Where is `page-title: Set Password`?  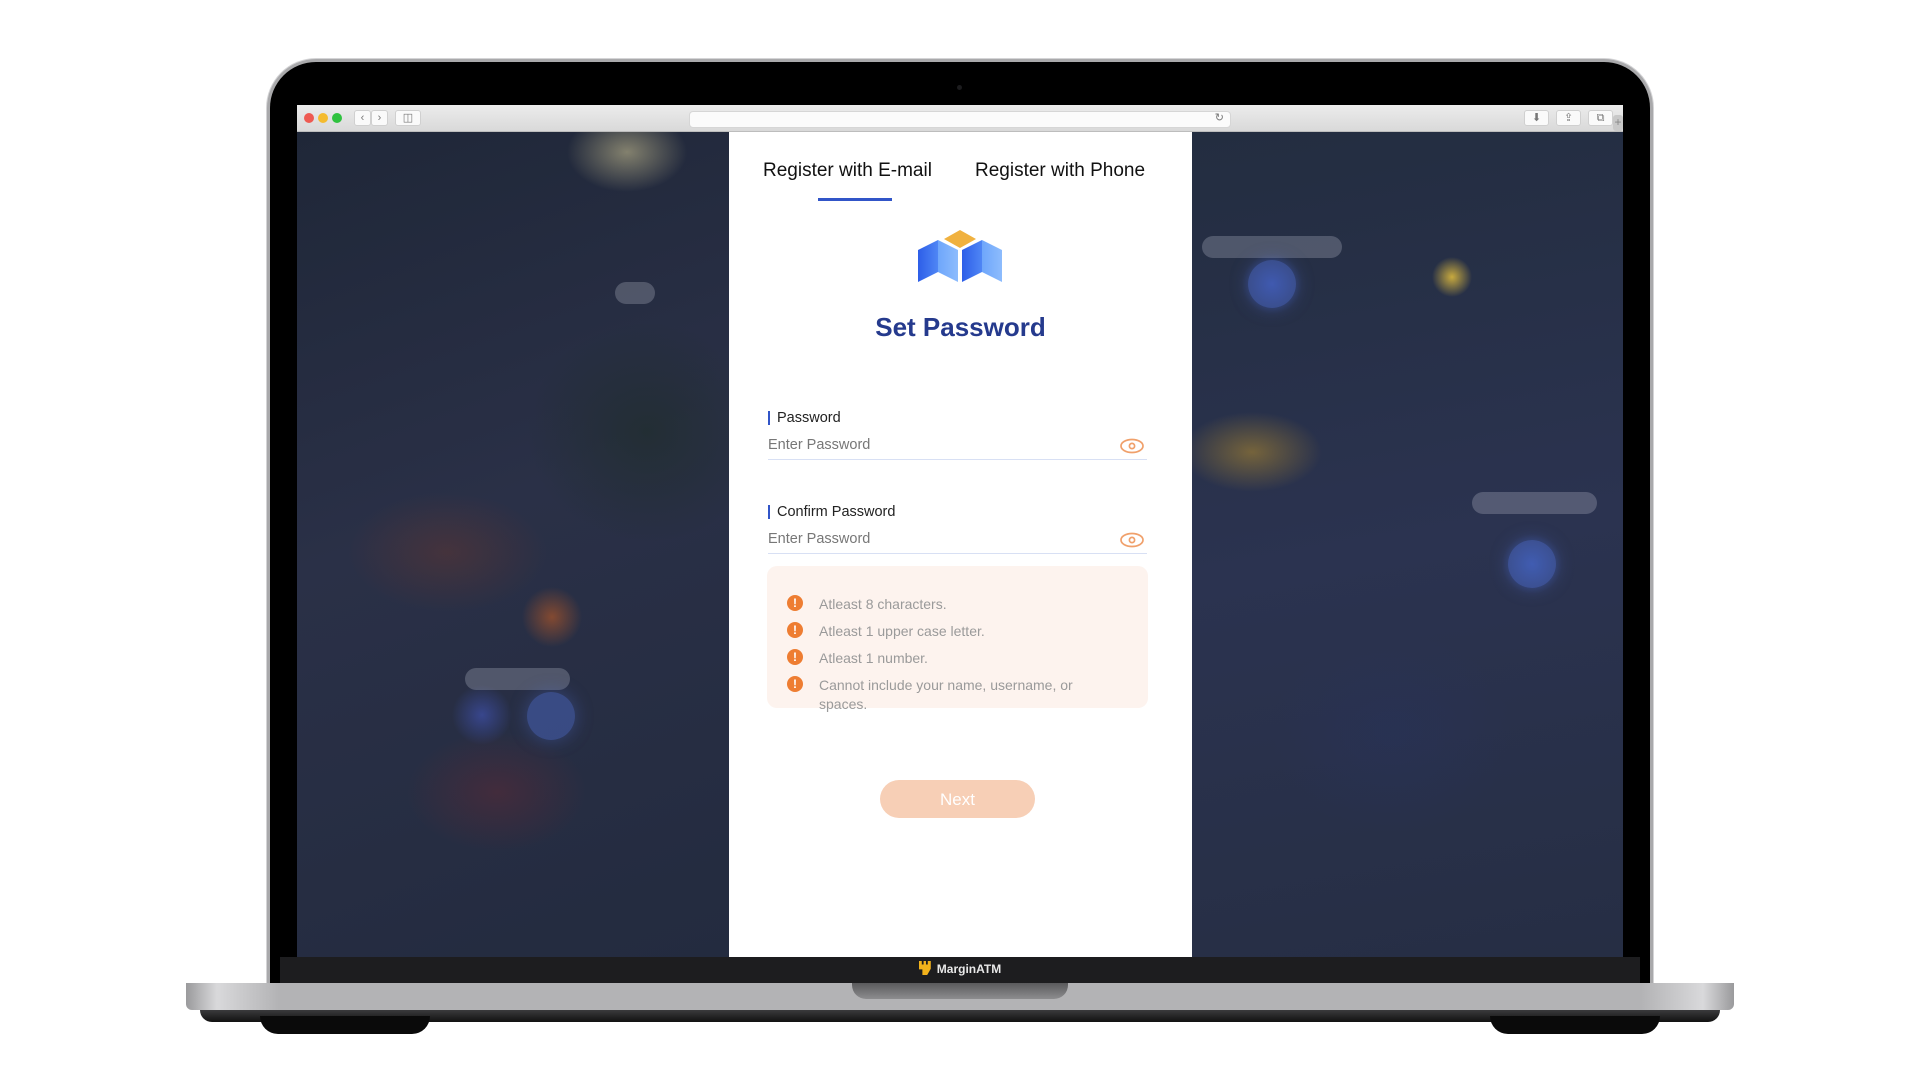
page-title: Set Password is located at coordinates (960, 327).